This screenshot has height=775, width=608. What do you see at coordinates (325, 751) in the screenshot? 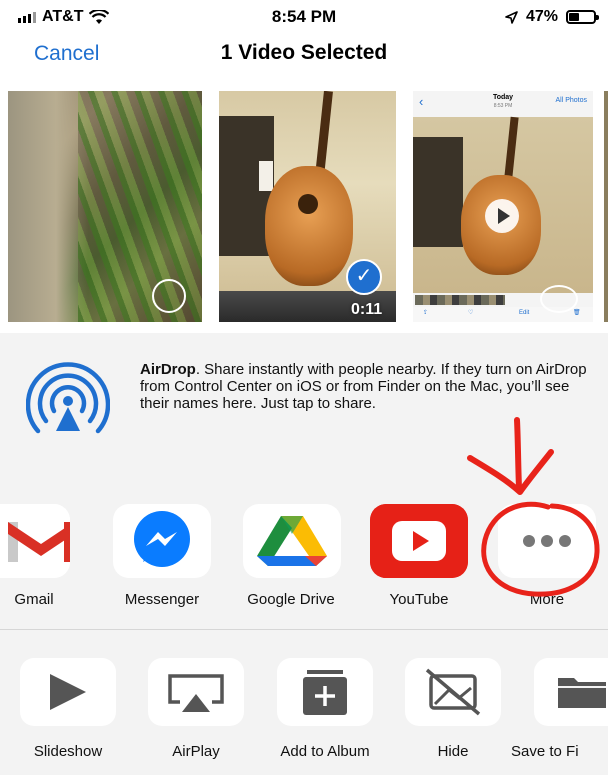
I see `action-label-add-to-album: Add to Album` at bounding box center [325, 751].